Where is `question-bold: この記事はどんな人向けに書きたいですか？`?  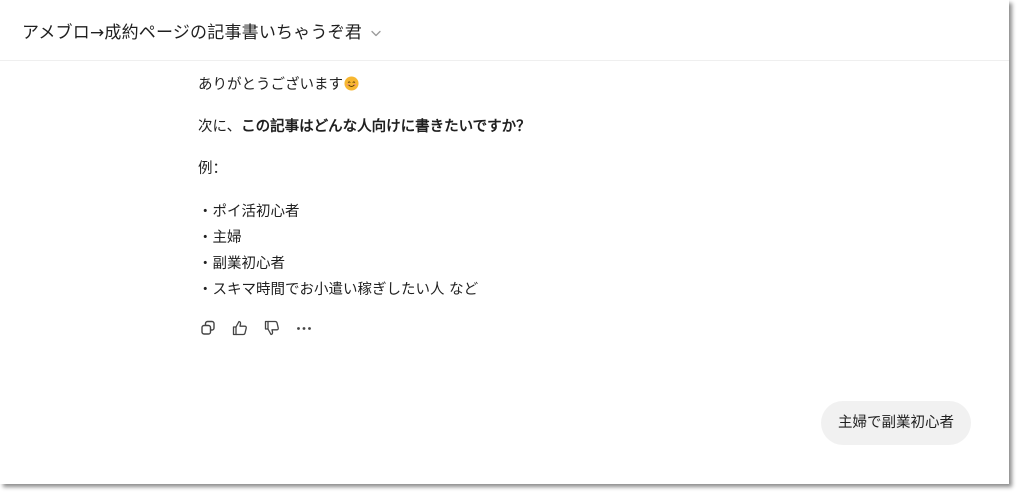 question-bold: この記事はどんな人向けに書きたいですか？ is located at coordinates (386, 127).